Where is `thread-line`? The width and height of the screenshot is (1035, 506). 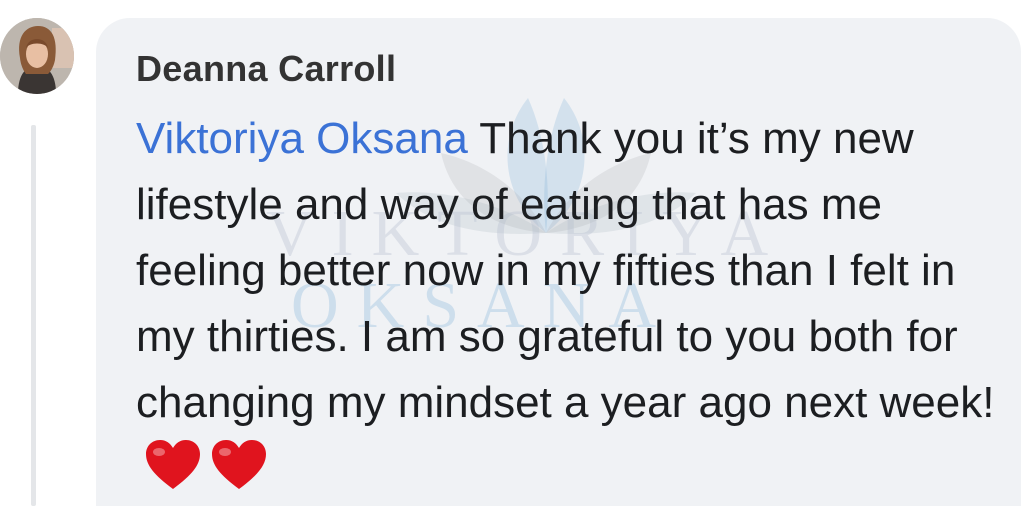
thread-line is located at coordinates (33, 315).